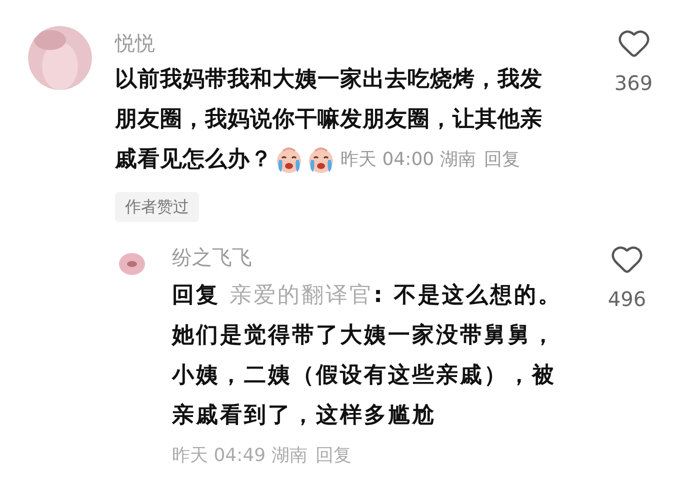  Describe the element at coordinates (157, 207) in the screenshot. I see `author-liked-badge: 作者赞过` at that location.